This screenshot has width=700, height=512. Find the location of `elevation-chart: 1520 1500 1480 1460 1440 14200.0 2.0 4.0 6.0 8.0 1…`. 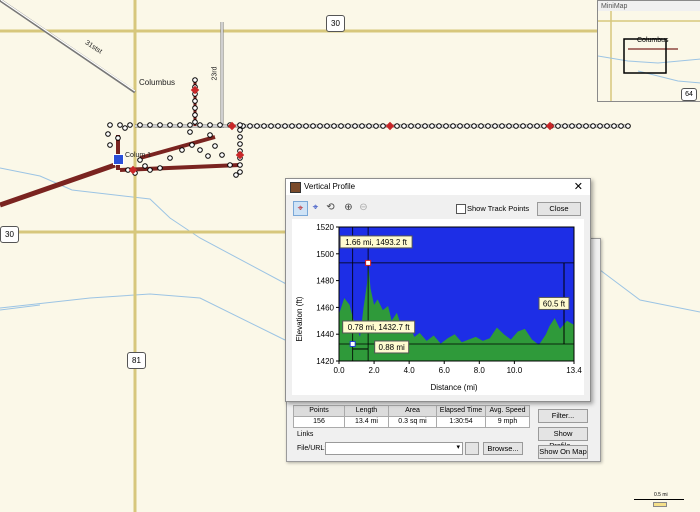

elevation-chart: 1520 1500 1480 1460 1440 14200.0 2.0 4.0 6.0 8.0 1… is located at coordinates (438, 307).